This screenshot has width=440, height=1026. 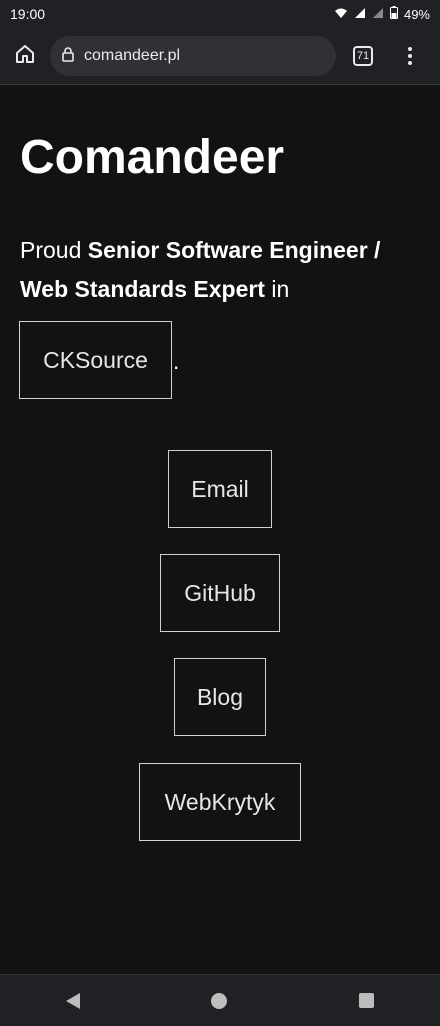 What do you see at coordinates (277, 289) in the screenshot?
I see `intro-suffix: in` at bounding box center [277, 289].